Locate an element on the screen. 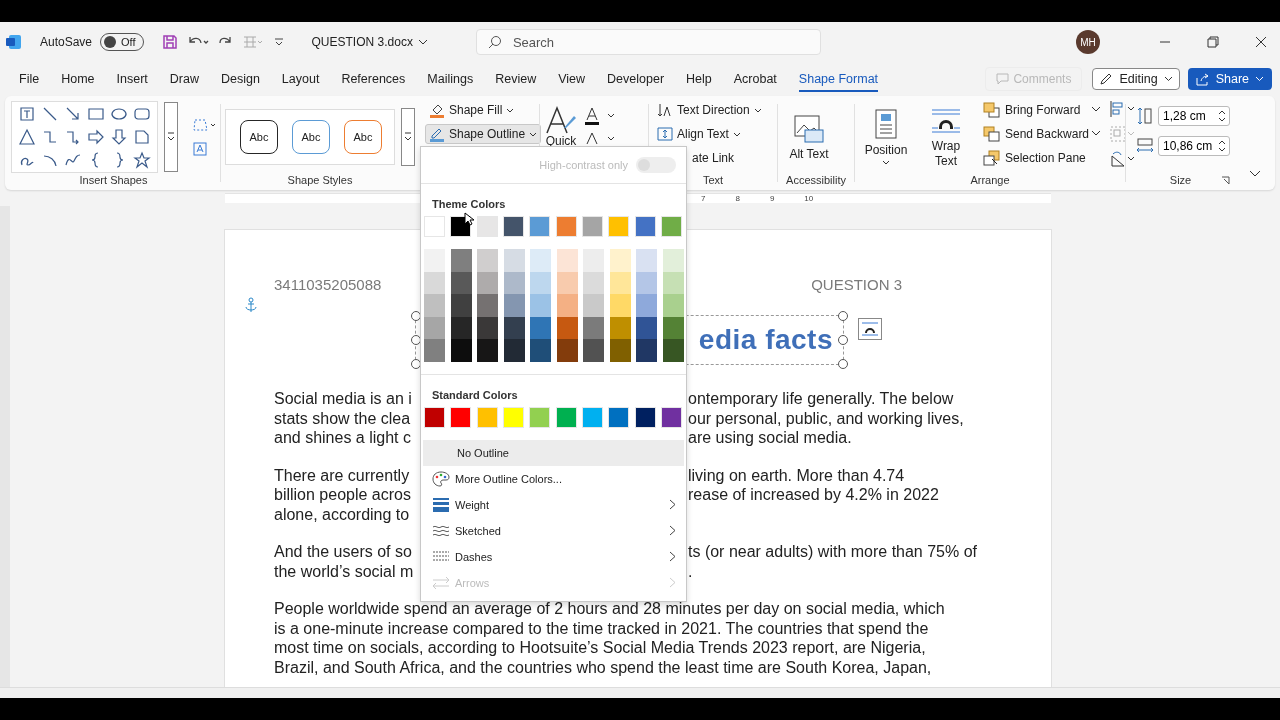  edit-shape-icon is located at coordinates (205, 125).